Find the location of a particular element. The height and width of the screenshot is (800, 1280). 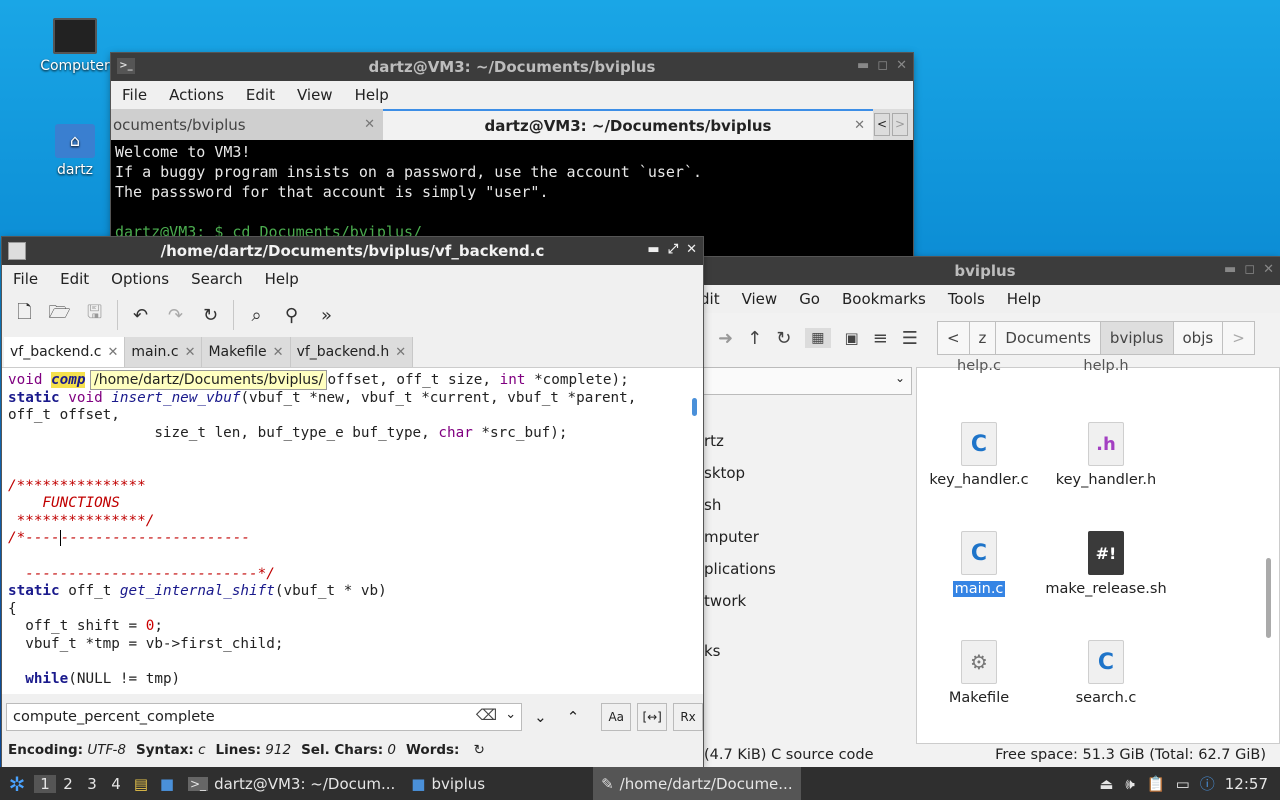

maximize-icon: ⤢ is located at coordinates (673, 249).